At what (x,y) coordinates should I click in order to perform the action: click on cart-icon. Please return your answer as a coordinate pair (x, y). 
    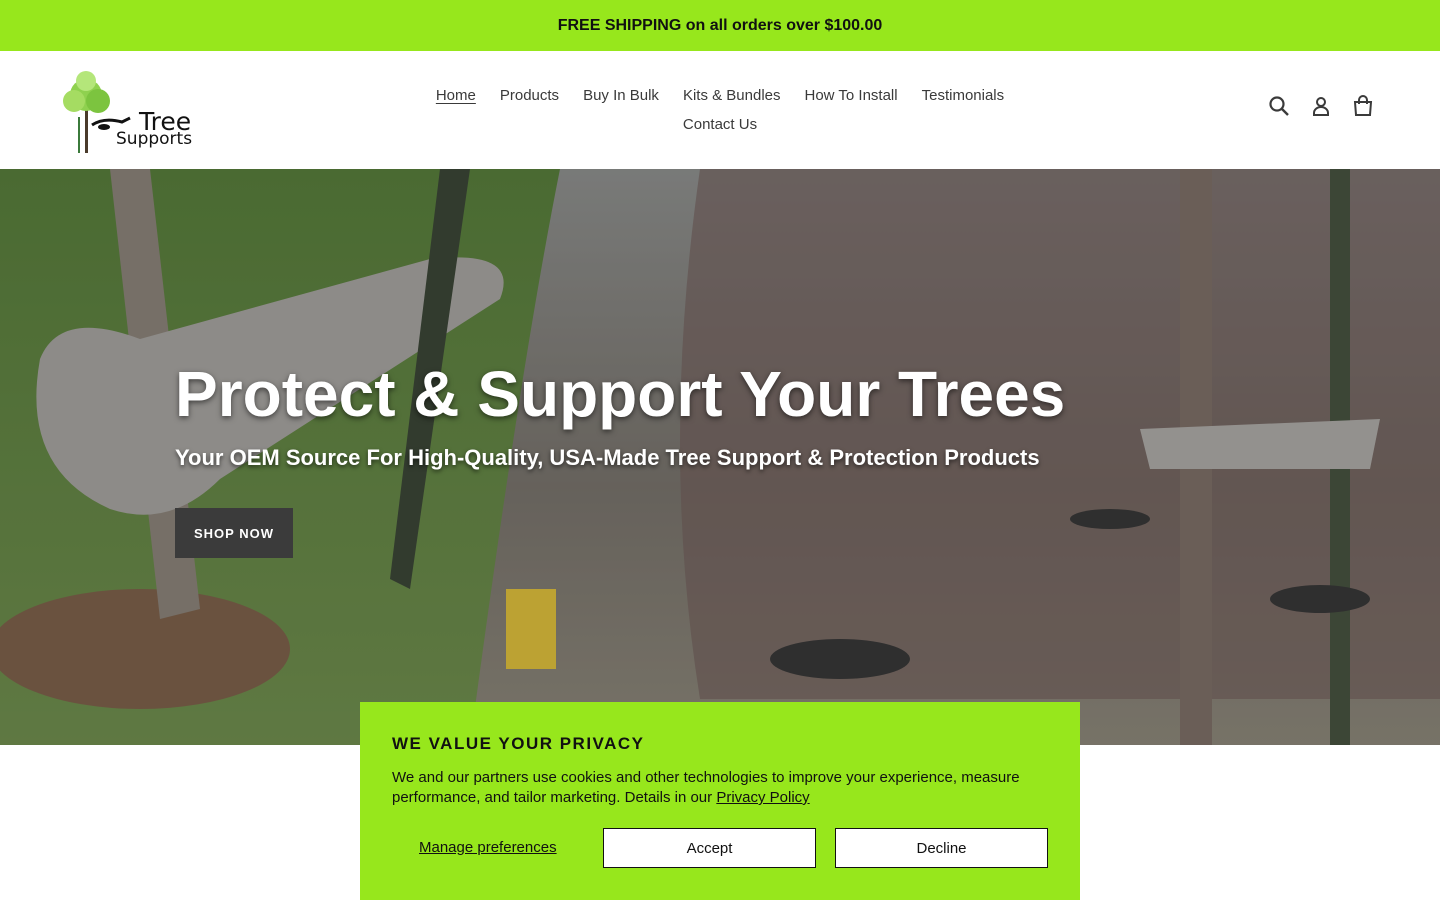
    Looking at the image, I should click on (1363, 106).